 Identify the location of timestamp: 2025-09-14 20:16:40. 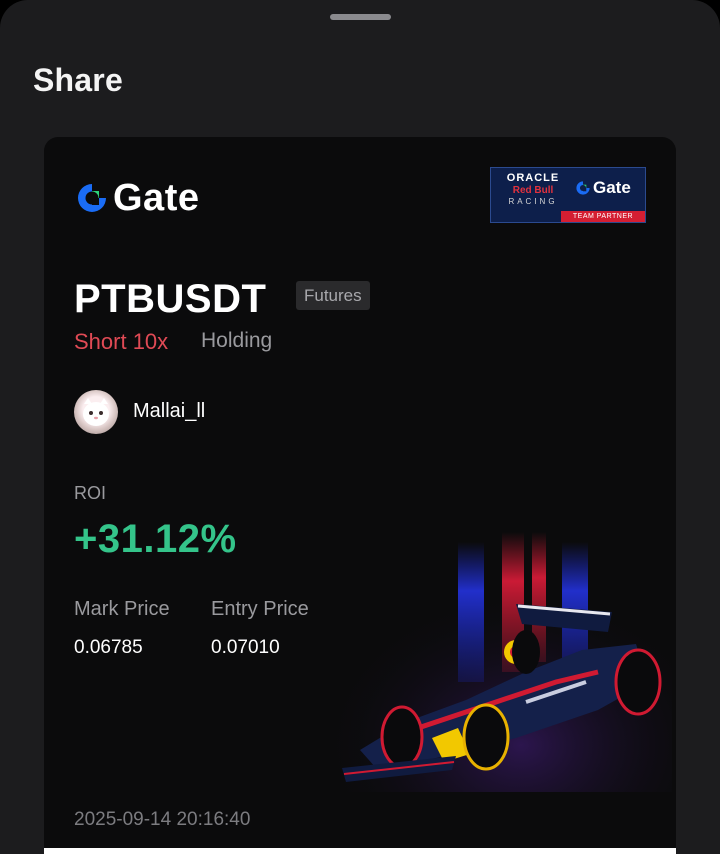
(162, 819).